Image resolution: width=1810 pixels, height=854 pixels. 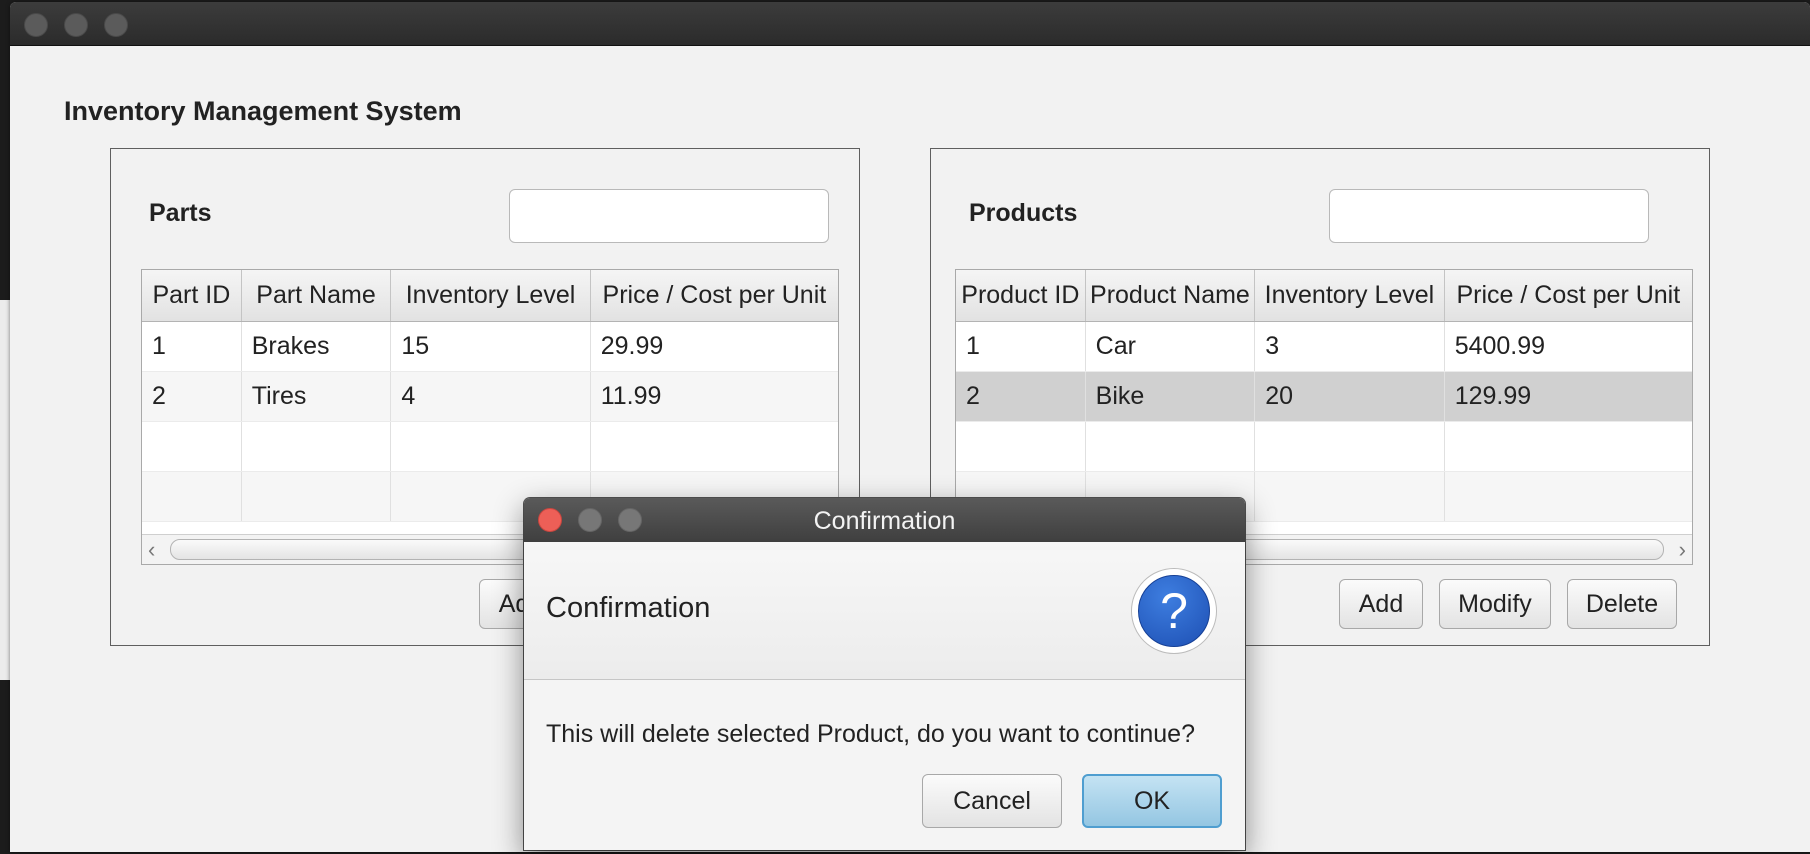 What do you see at coordinates (1500, 346) in the screenshot?
I see `cell-price: 5400.99` at bounding box center [1500, 346].